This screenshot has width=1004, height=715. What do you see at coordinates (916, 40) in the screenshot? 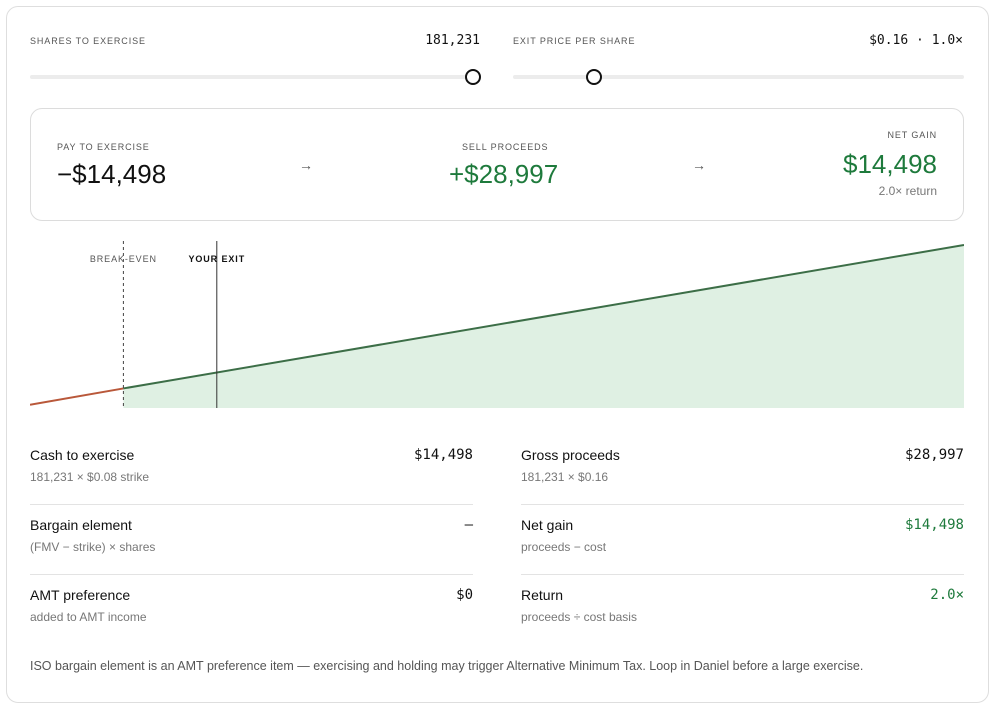
I see `exit-price-slider-value: $0.16 · 1.0×` at bounding box center [916, 40].